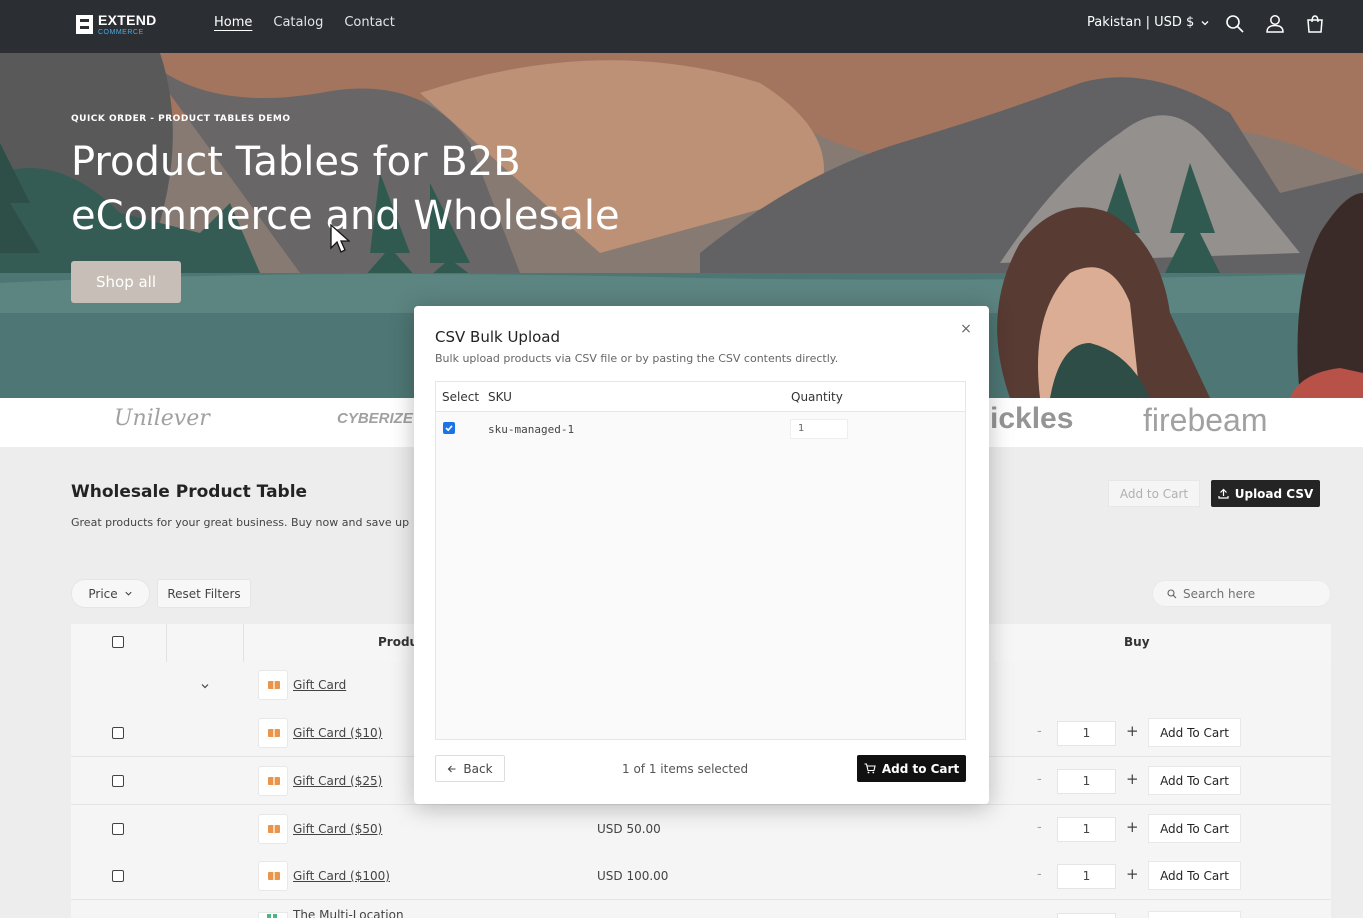 The width and height of the screenshot is (1363, 918). What do you see at coordinates (500, 397) in the screenshot?
I see `column-sku: SKU` at bounding box center [500, 397].